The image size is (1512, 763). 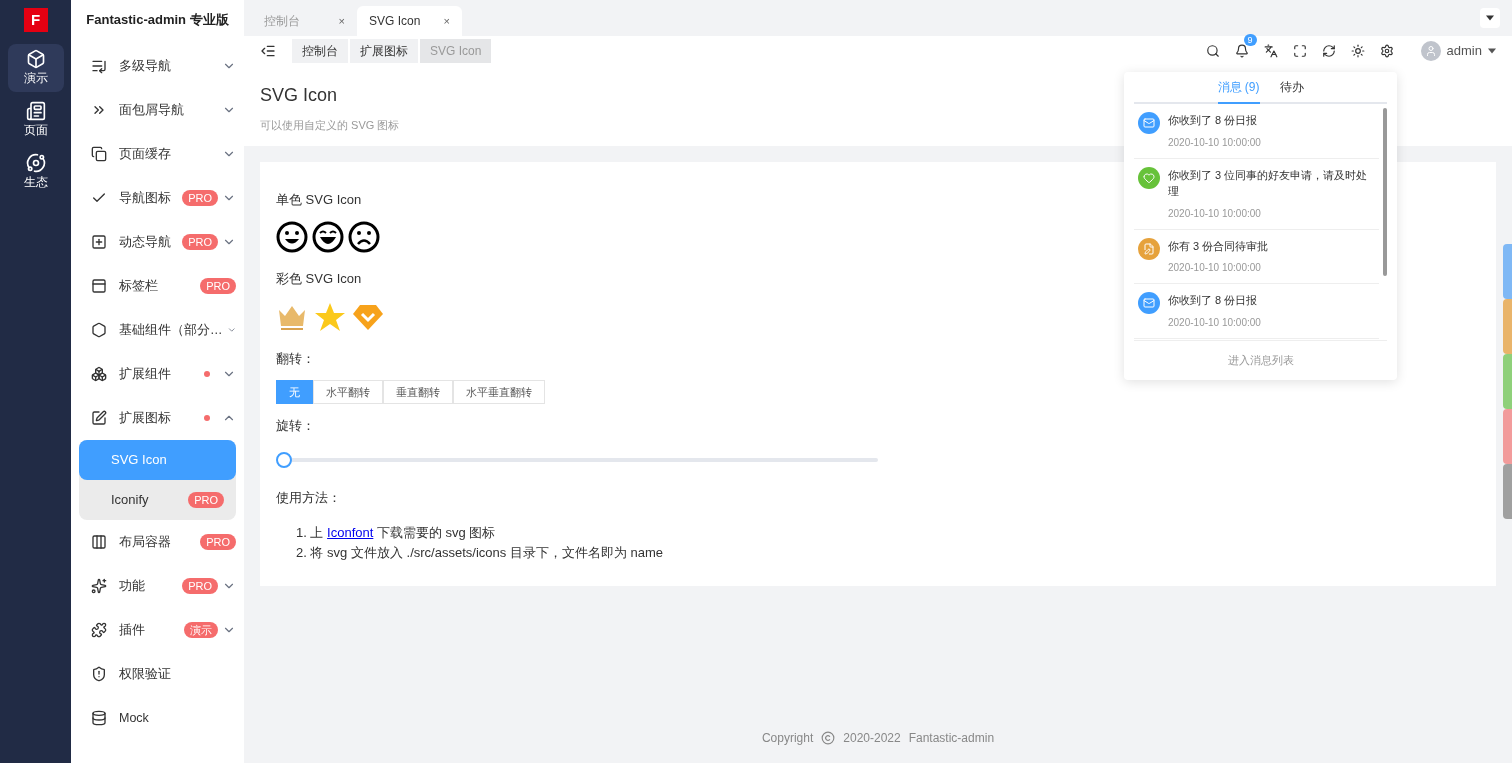 What do you see at coordinates (99, 242) in the screenshot?
I see `square-plus-icon` at bounding box center [99, 242].